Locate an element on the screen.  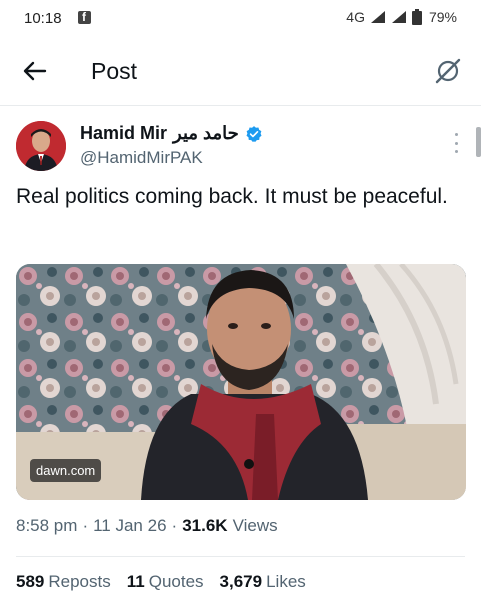
back-button is located at coordinates (35, 71).